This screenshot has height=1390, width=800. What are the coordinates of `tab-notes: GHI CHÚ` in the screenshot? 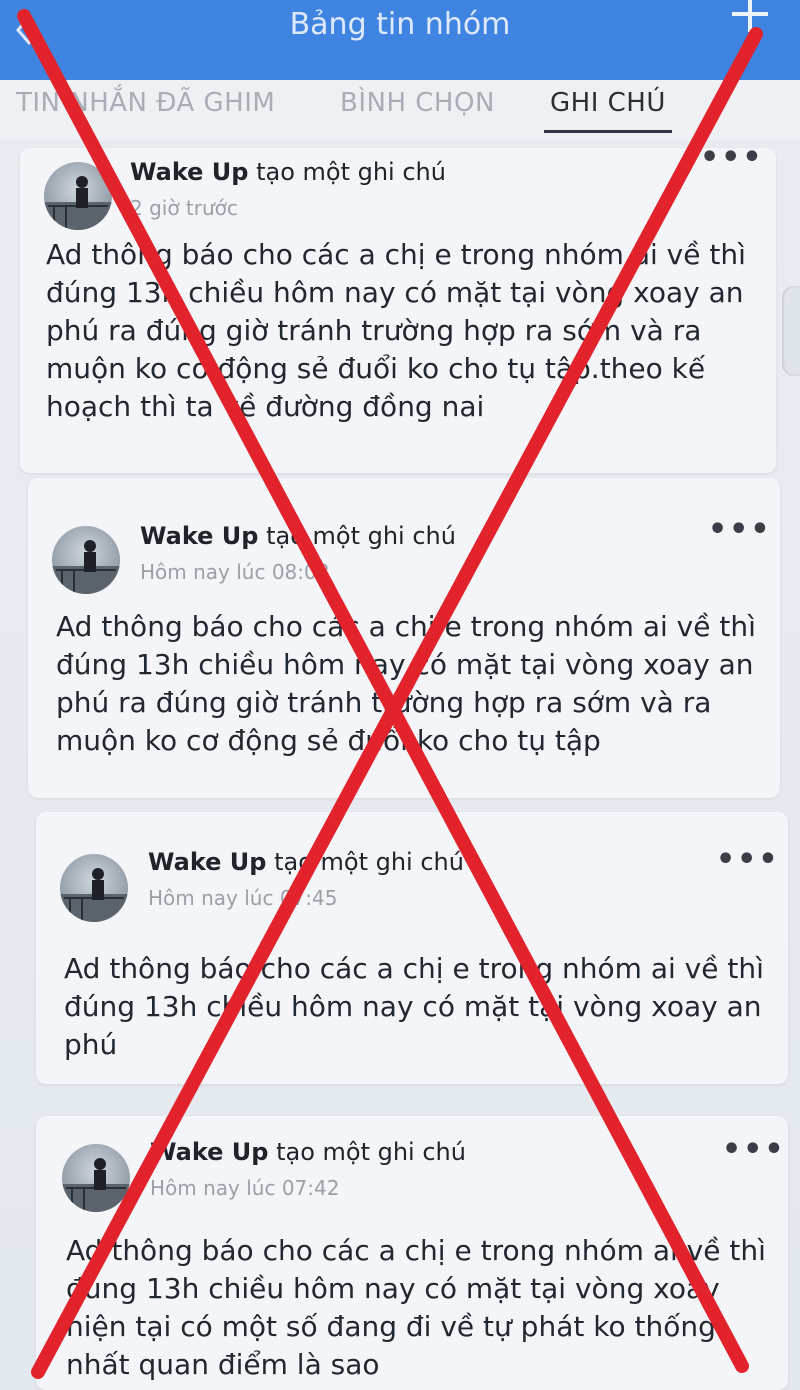 It's located at (608, 103).